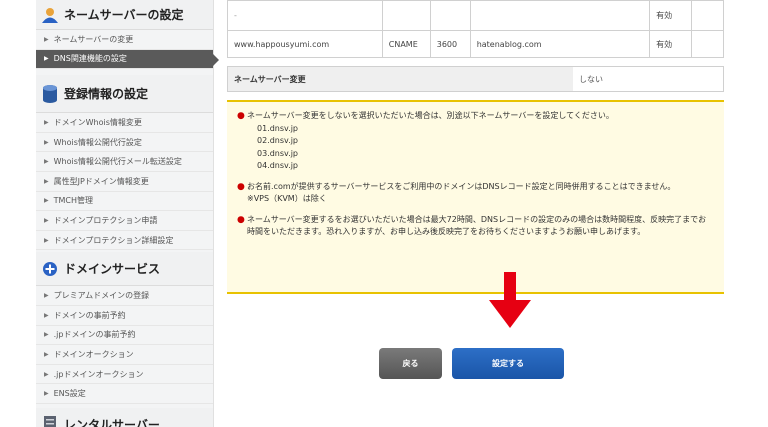 The width and height of the screenshot is (768, 427). I want to click on sidebar-item-label: .jpドメインオークション, so click(98, 374).